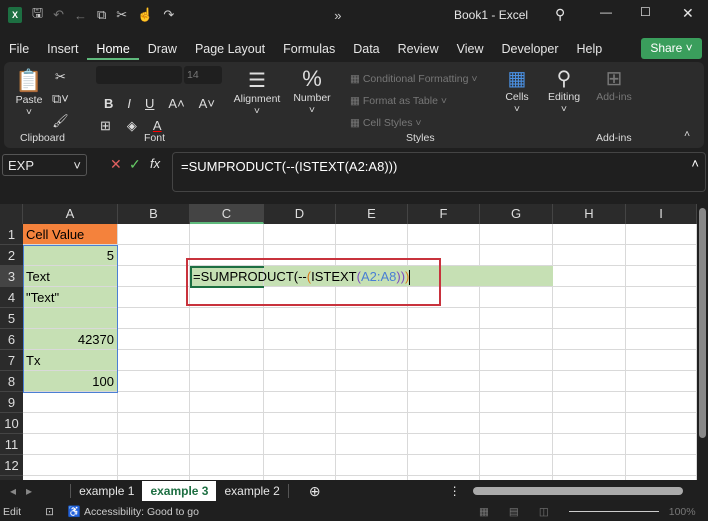 This screenshot has height=521, width=708. Describe the element at coordinates (11, 276) in the screenshot. I see `row-header: 3` at that location.